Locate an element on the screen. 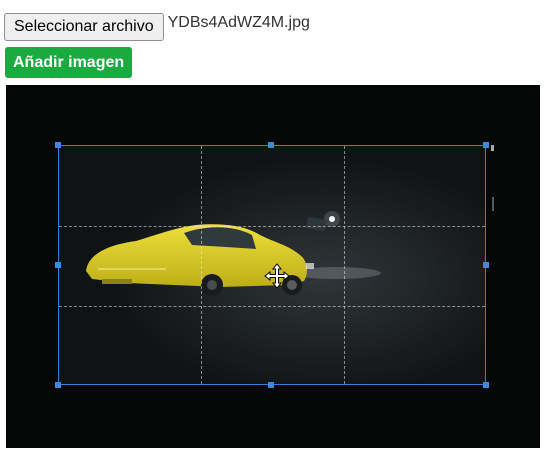  crop-handle-se is located at coordinates (486, 385).